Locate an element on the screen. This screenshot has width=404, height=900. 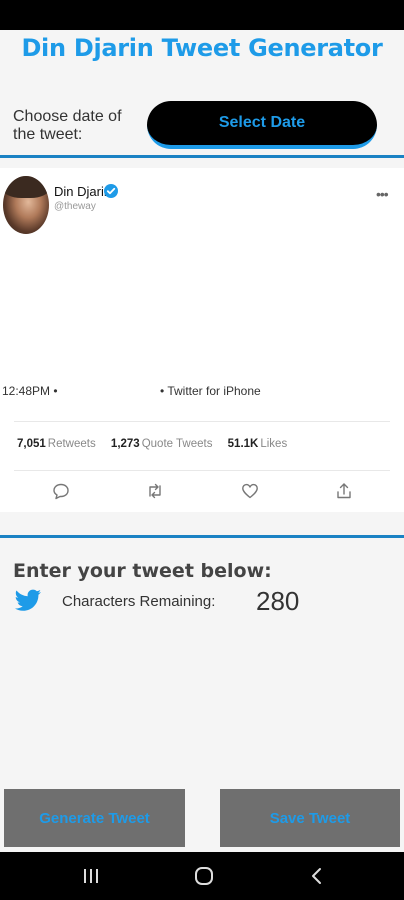
select-date-button: Select Date is located at coordinates (262, 125).